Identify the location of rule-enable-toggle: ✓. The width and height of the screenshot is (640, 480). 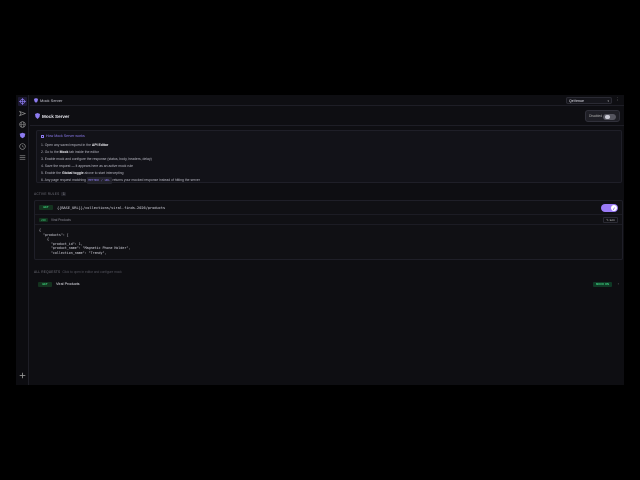
(609, 208).